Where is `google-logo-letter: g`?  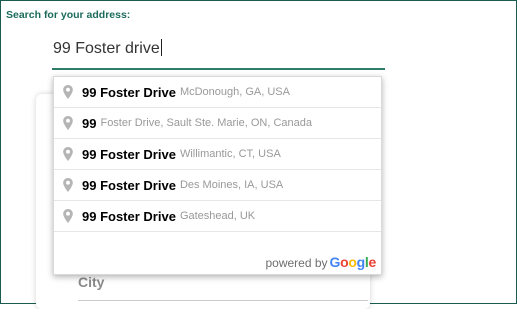
google-logo-letter: g is located at coordinates (361, 262).